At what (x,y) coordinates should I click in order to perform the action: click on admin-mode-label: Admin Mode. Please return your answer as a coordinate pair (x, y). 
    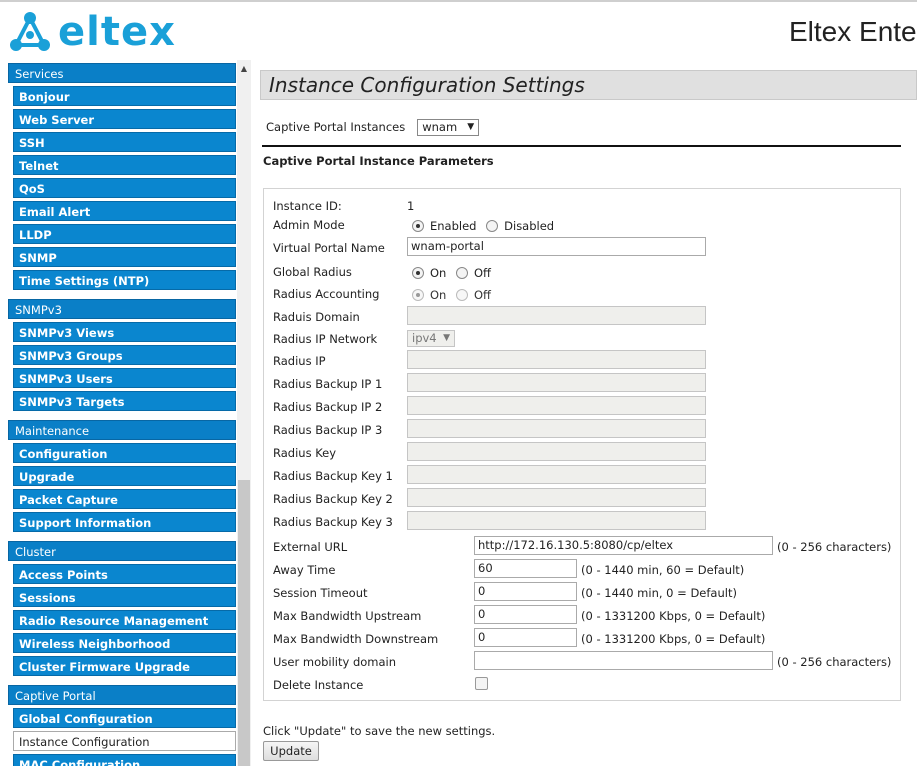
    Looking at the image, I should click on (309, 225).